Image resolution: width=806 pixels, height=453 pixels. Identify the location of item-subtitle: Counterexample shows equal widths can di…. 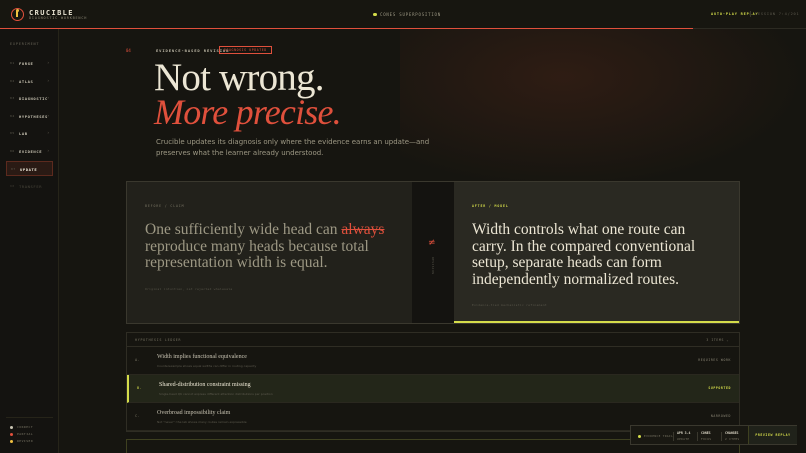
(207, 366).